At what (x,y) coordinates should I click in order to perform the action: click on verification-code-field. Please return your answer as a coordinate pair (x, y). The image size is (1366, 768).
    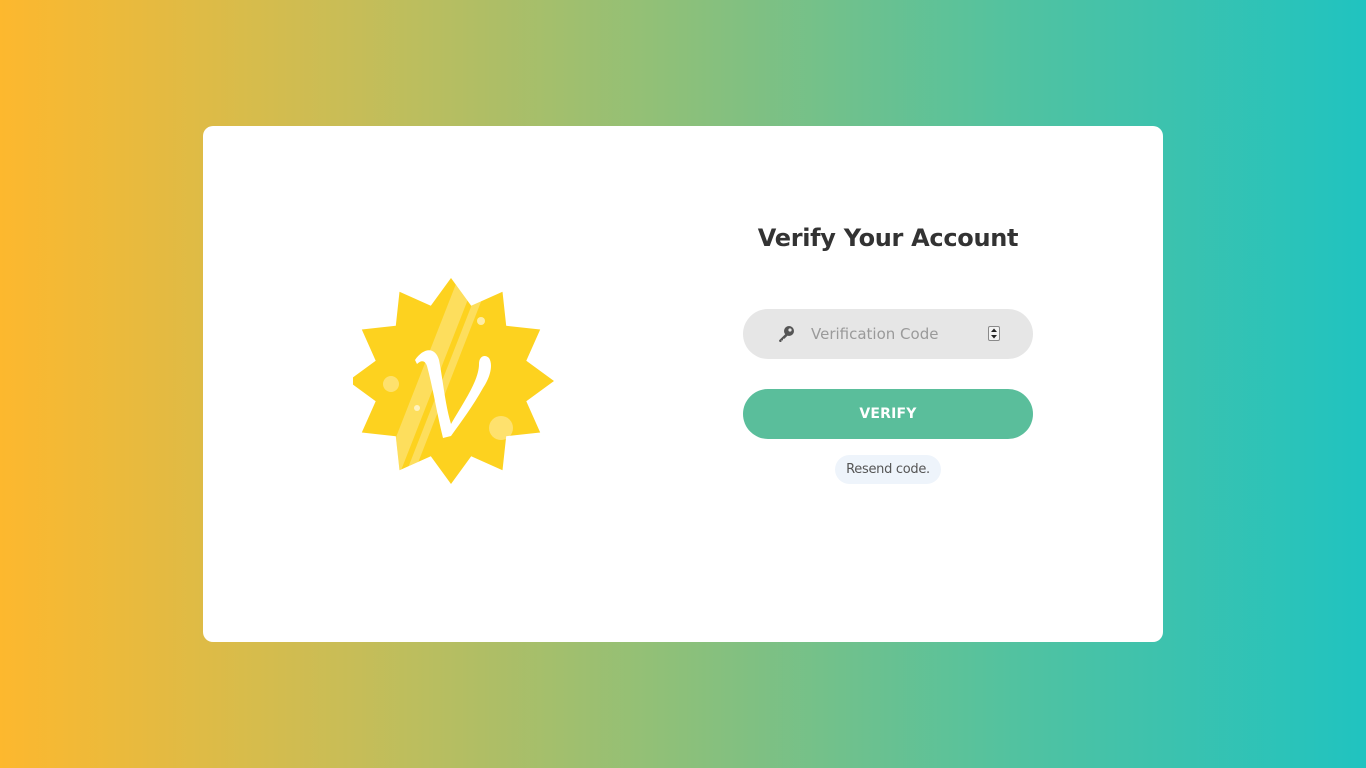
    Looking at the image, I should click on (888, 334).